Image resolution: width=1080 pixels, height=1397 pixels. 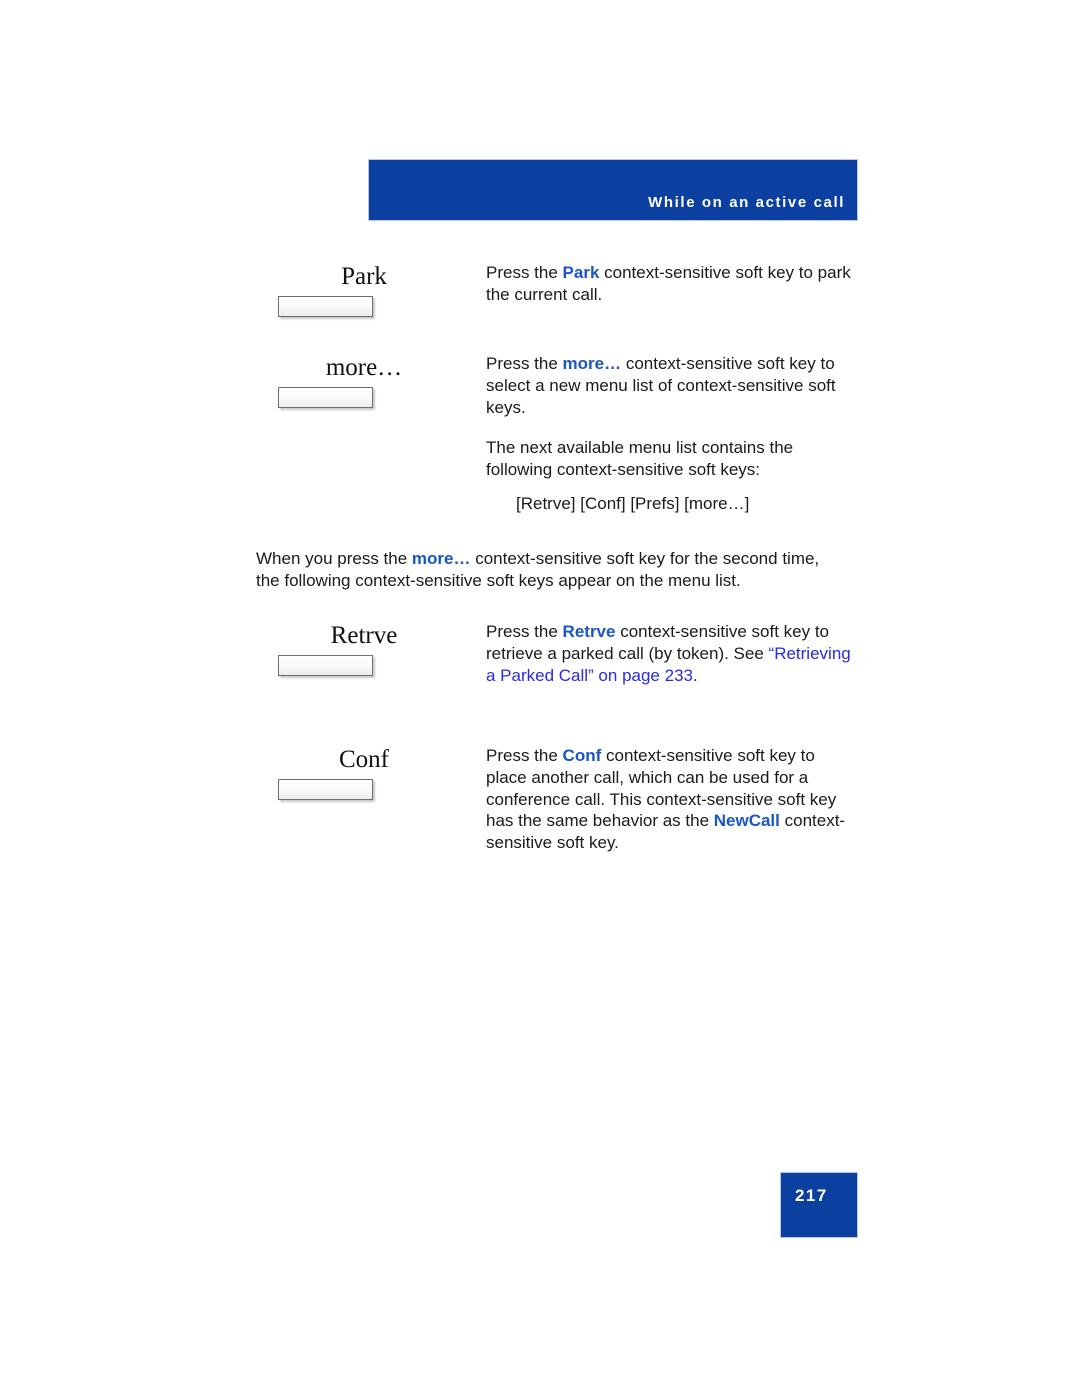 I want to click on page-number: 217, so click(x=811, y=1195).